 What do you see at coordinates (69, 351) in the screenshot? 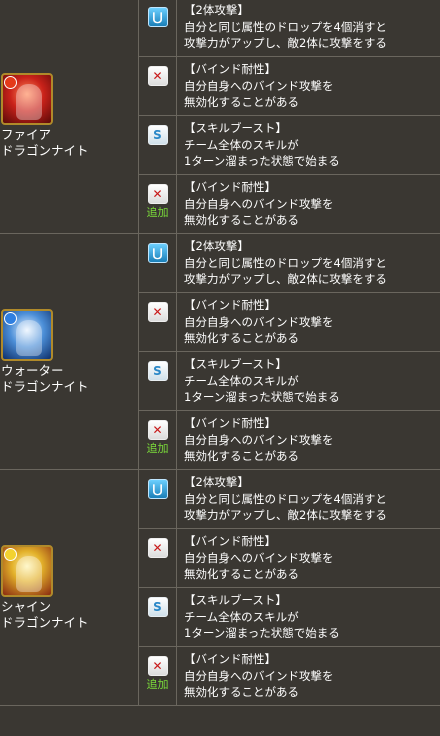
I see `monster-cell: ウォーター ドラゴンナイト` at bounding box center [69, 351].